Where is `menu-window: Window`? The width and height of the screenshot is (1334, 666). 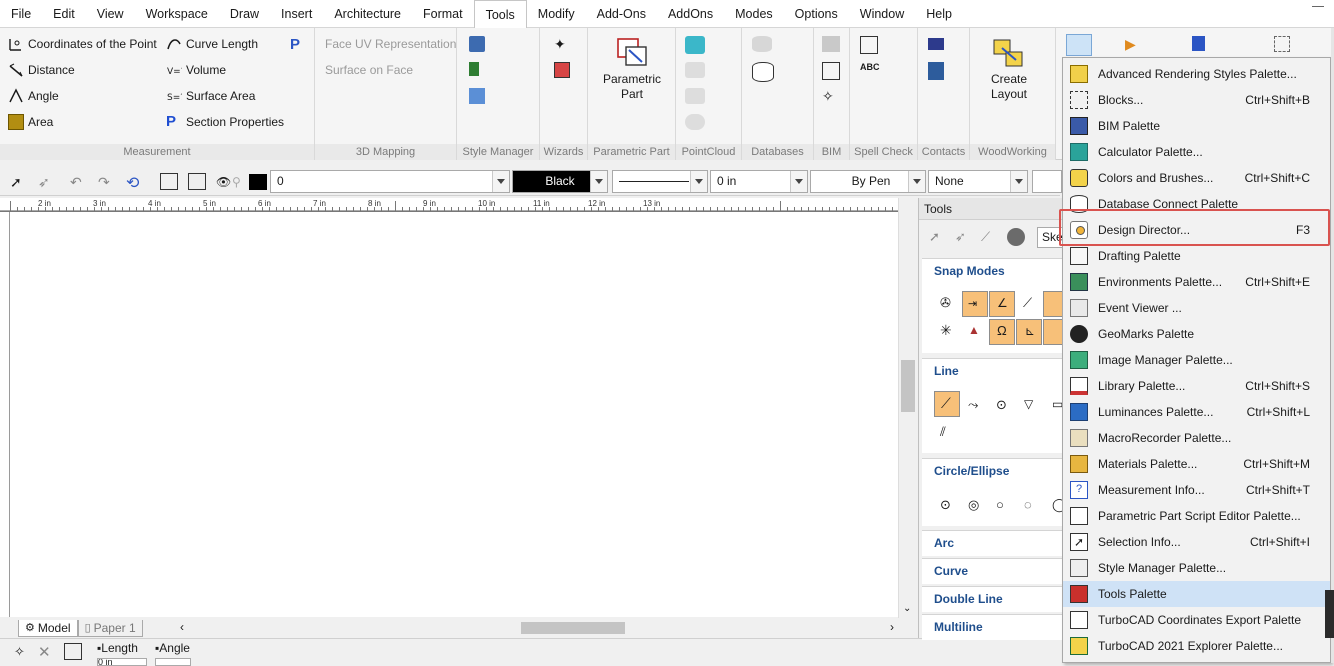 menu-window: Window is located at coordinates (882, 14).